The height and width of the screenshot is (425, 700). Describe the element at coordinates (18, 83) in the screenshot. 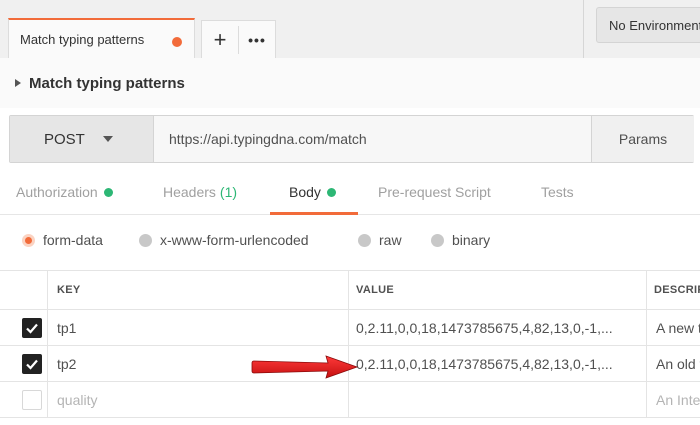

I see `caret-right-icon` at that location.